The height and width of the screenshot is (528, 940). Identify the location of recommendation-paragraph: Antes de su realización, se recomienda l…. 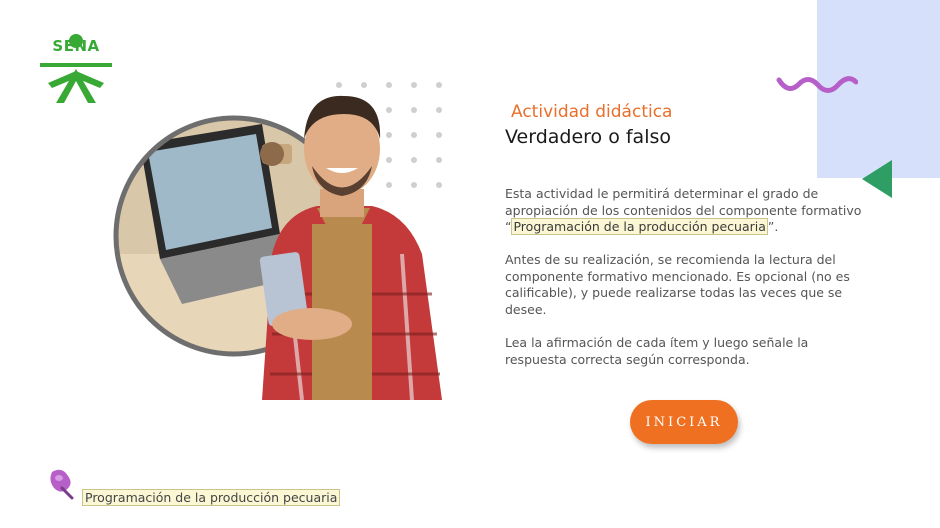
(677, 284).